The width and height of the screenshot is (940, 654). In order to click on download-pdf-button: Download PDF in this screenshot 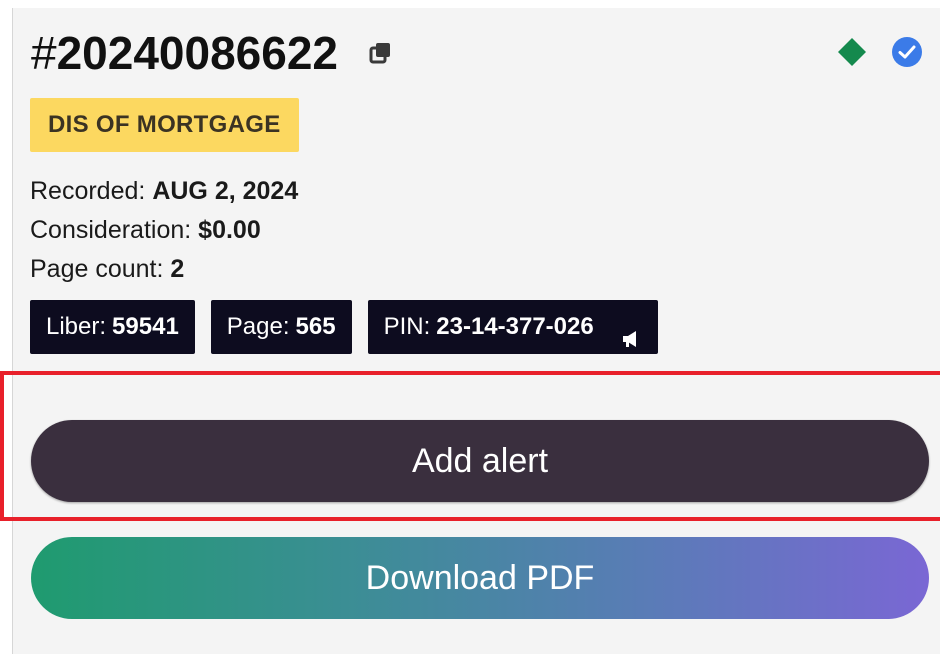, I will do `click(480, 578)`.